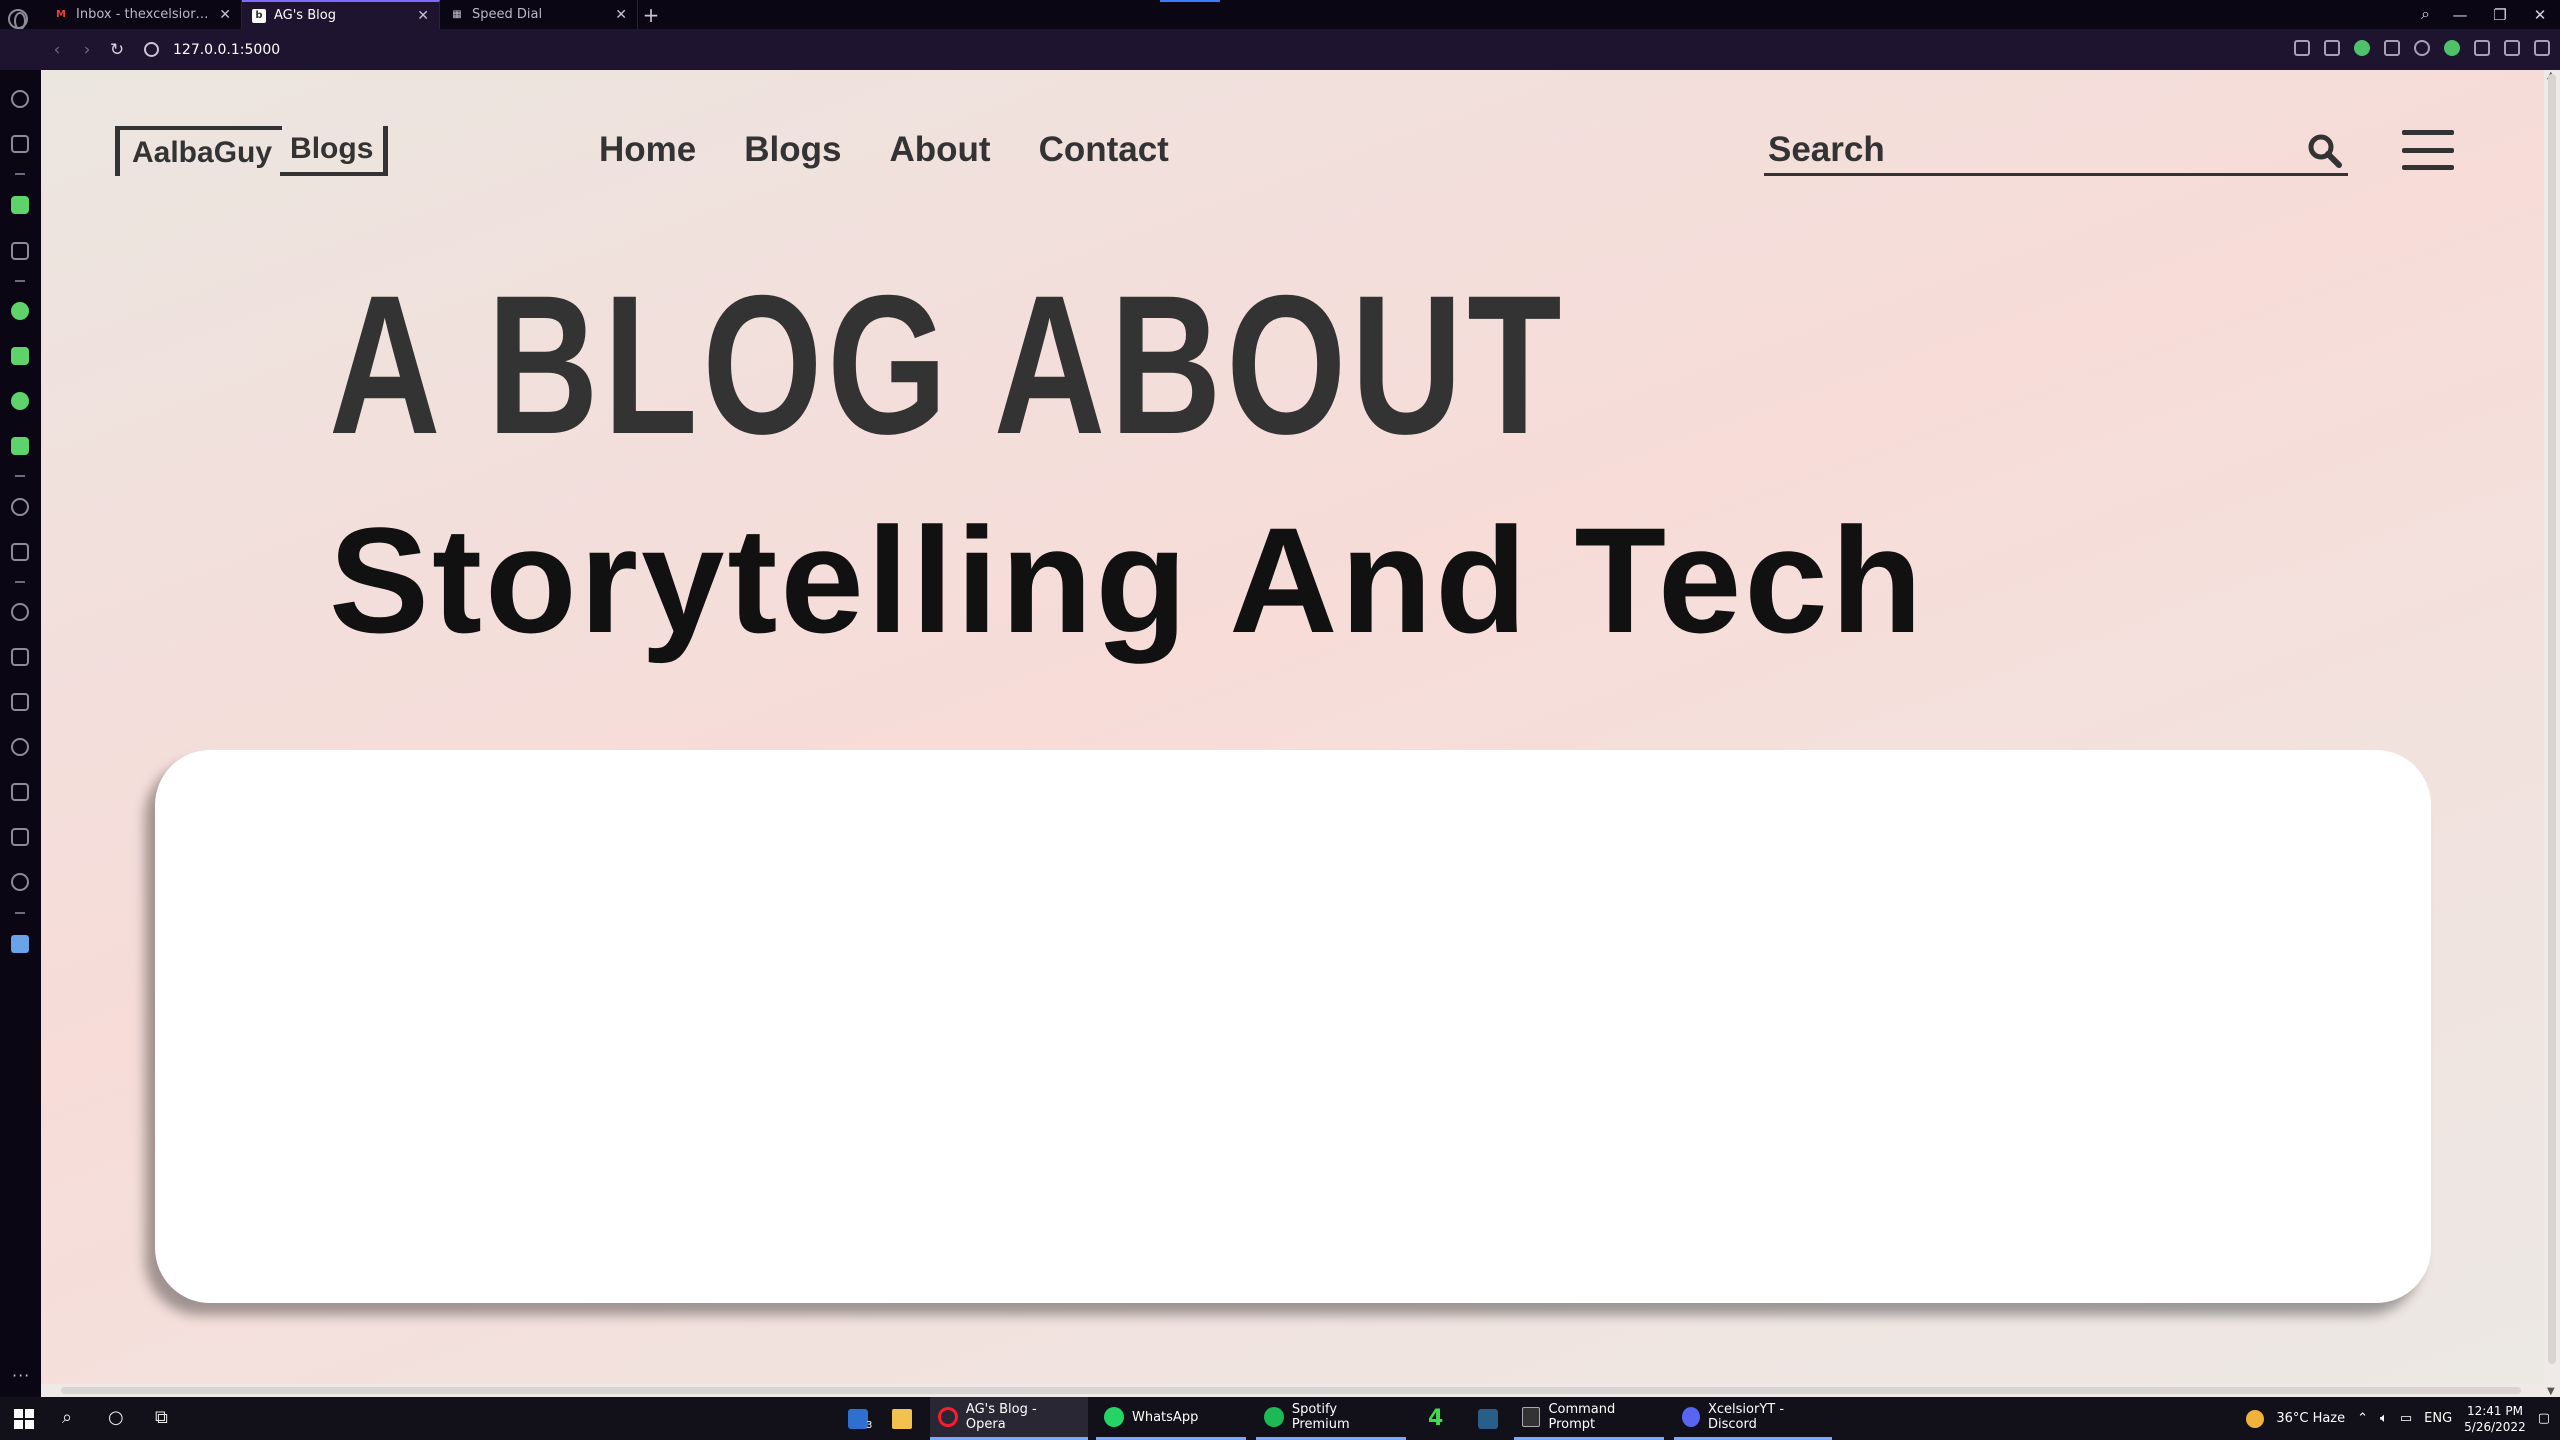  I want to click on tab-title: AG's Blog, so click(305, 15).